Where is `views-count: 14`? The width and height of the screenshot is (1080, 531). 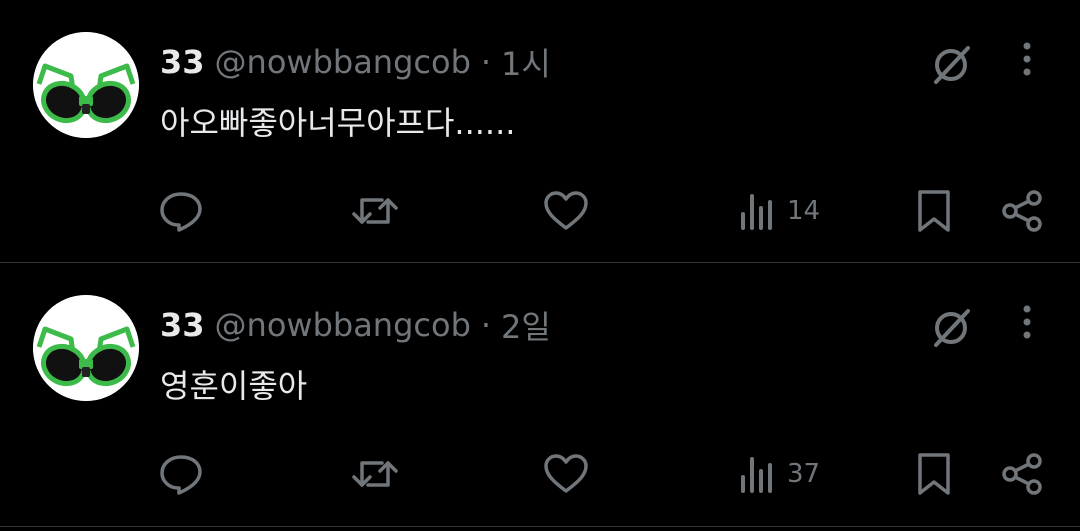 views-count: 14 is located at coordinates (804, 211).